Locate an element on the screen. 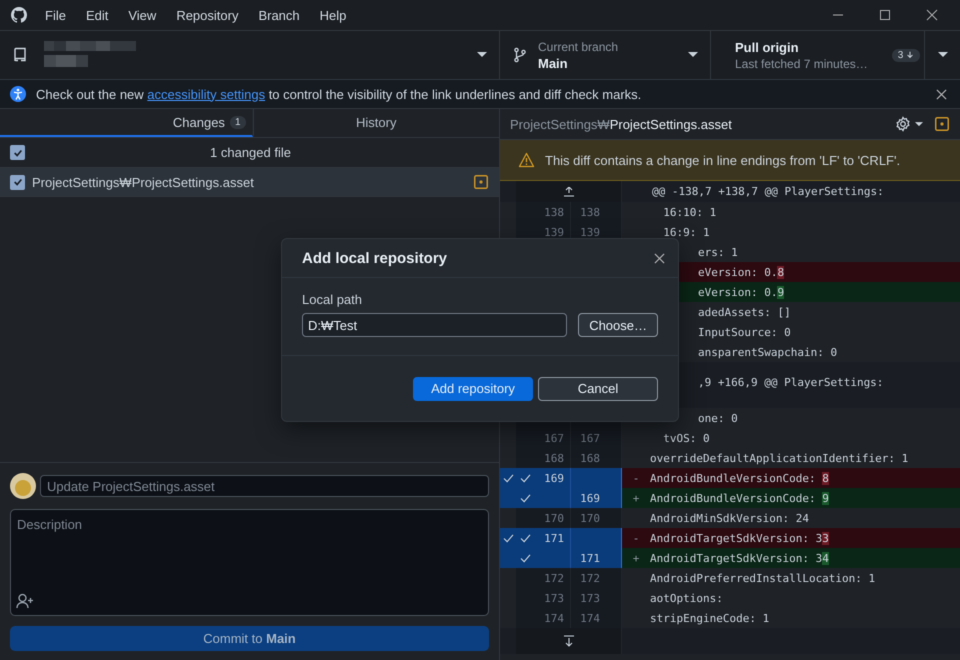 The width and height of the screenshot is (960, 660). diff-line: 170 170 AndroidMinSdkVersion: 24 is located at coordinates (730, 518).